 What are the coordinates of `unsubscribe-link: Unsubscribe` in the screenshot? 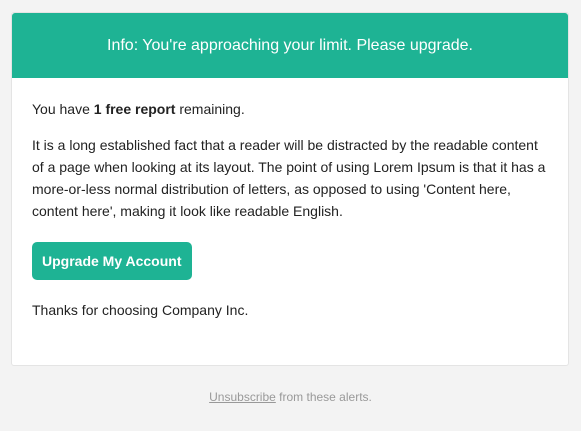 It's located at (242, 397).